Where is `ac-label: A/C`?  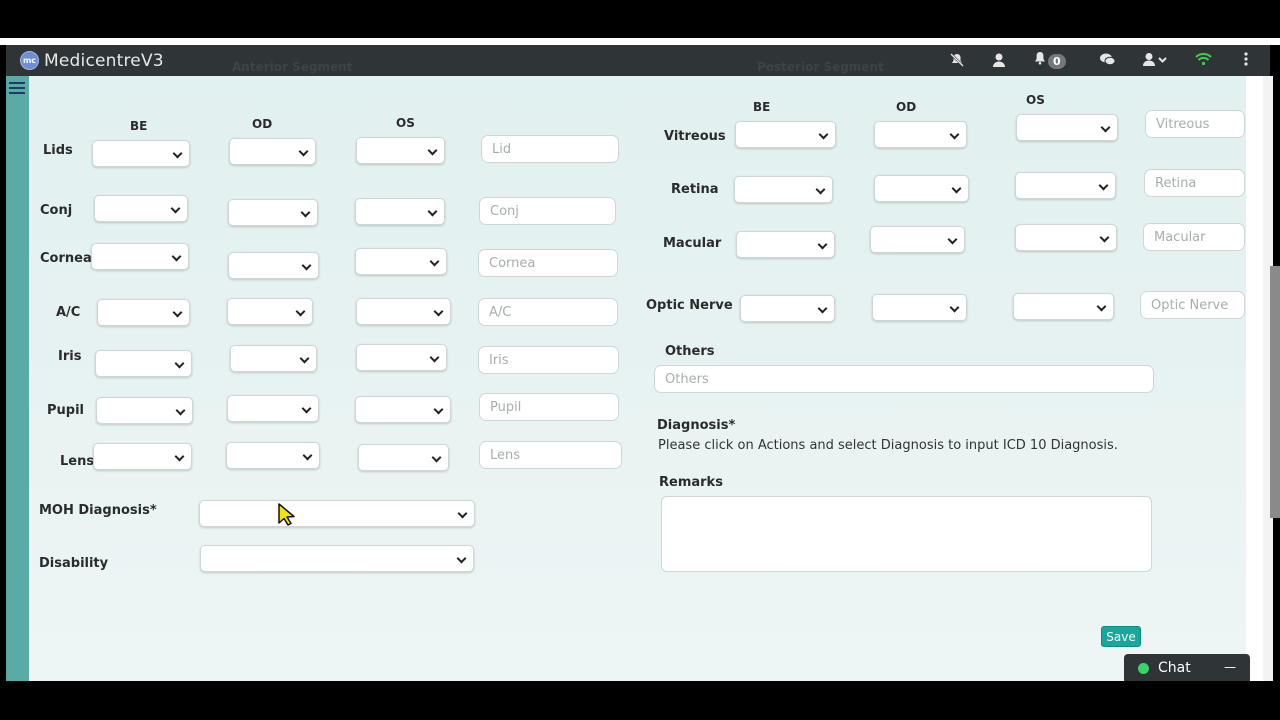
ac-label: A/C is located at coordinates (68, 312).